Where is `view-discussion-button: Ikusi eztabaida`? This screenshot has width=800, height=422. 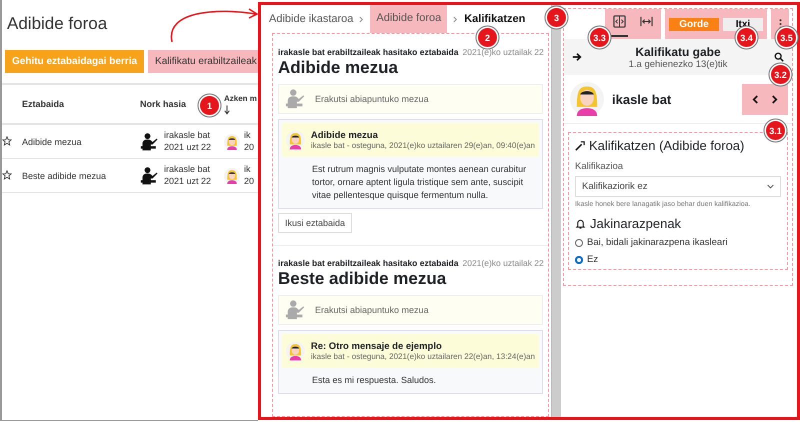
view-discussion-button: Ikusi eztabaida is located at coordinates (315, 223).